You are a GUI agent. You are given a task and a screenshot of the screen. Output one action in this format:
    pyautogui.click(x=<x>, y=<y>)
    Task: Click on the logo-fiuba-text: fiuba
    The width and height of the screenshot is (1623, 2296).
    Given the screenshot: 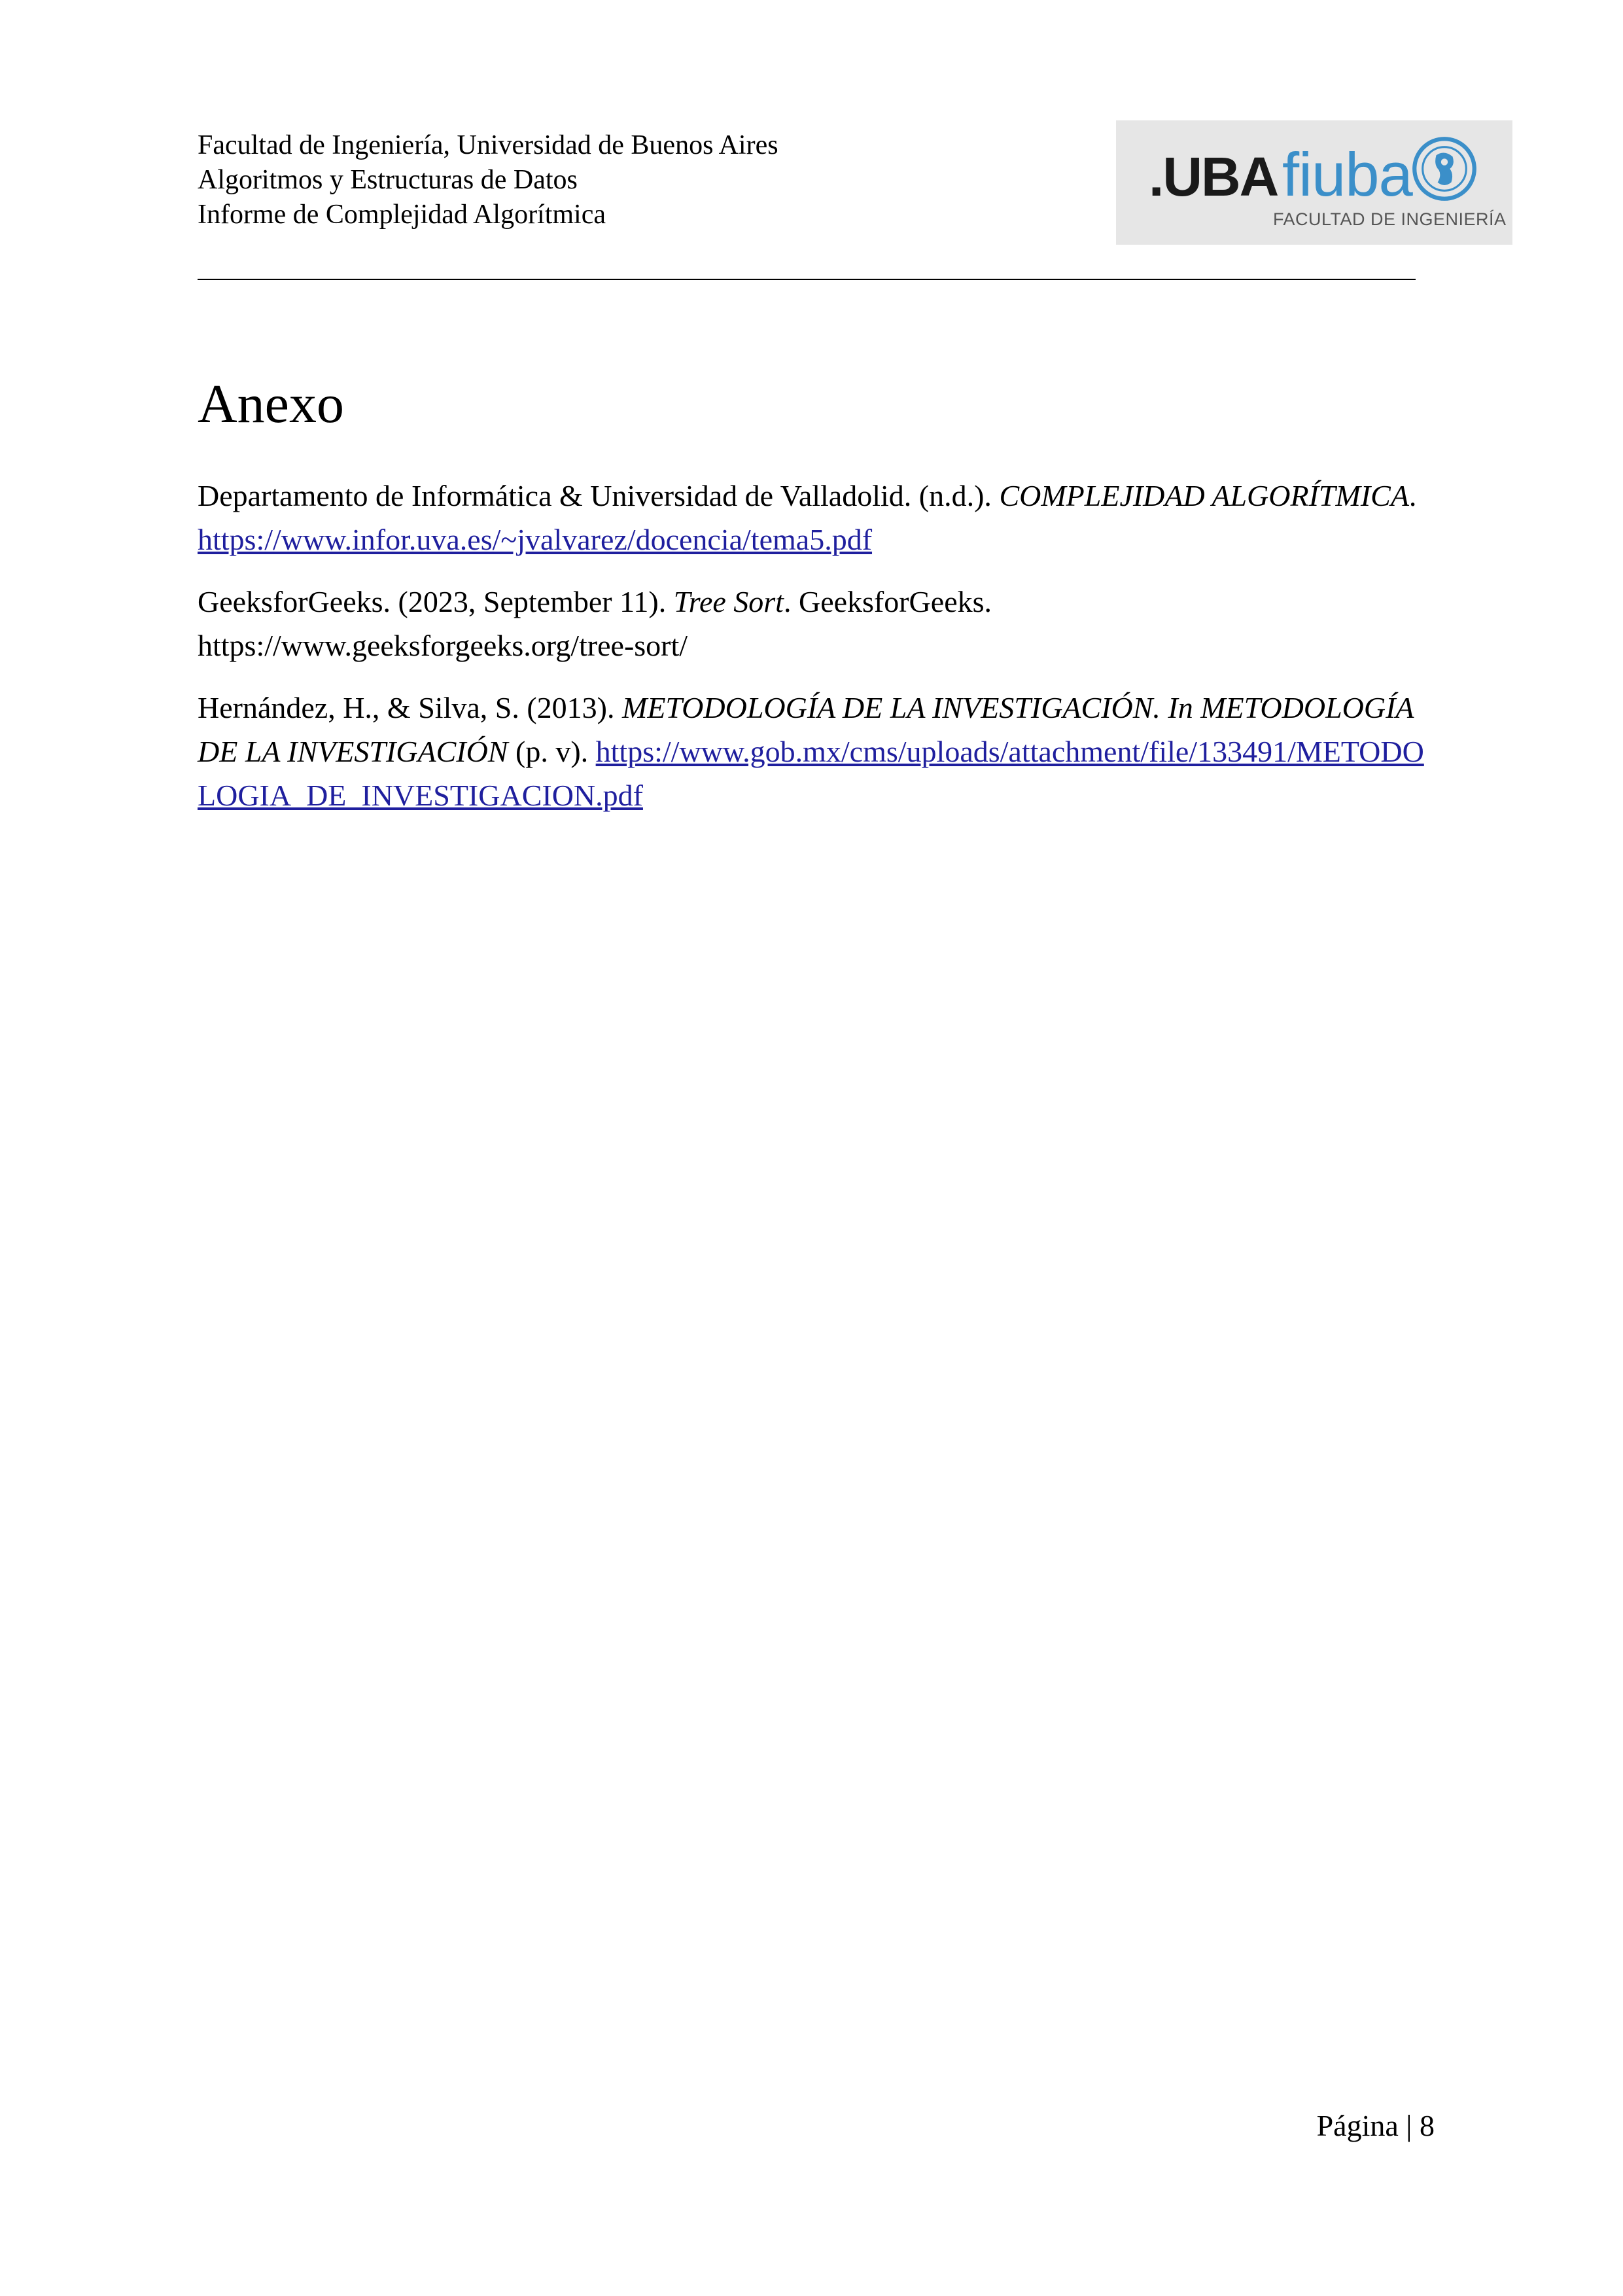 What is the action you would take?
    pyautogui.click(x=1348, y=175)
    